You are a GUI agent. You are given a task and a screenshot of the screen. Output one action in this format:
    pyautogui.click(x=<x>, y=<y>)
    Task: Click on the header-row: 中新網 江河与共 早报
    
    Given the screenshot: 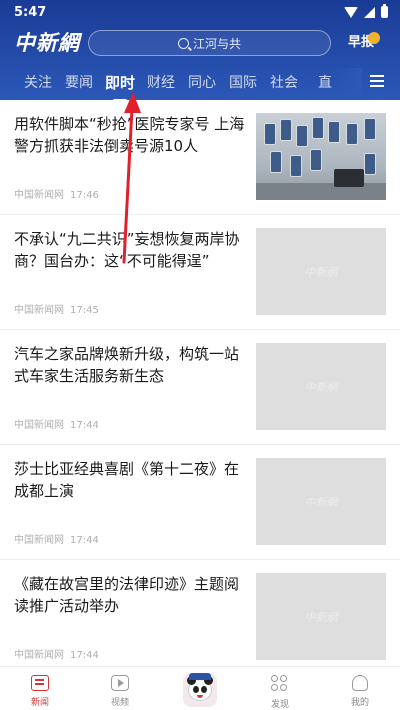 What is the action you would take?
    pyautogui.click(x=200, y=43)
    